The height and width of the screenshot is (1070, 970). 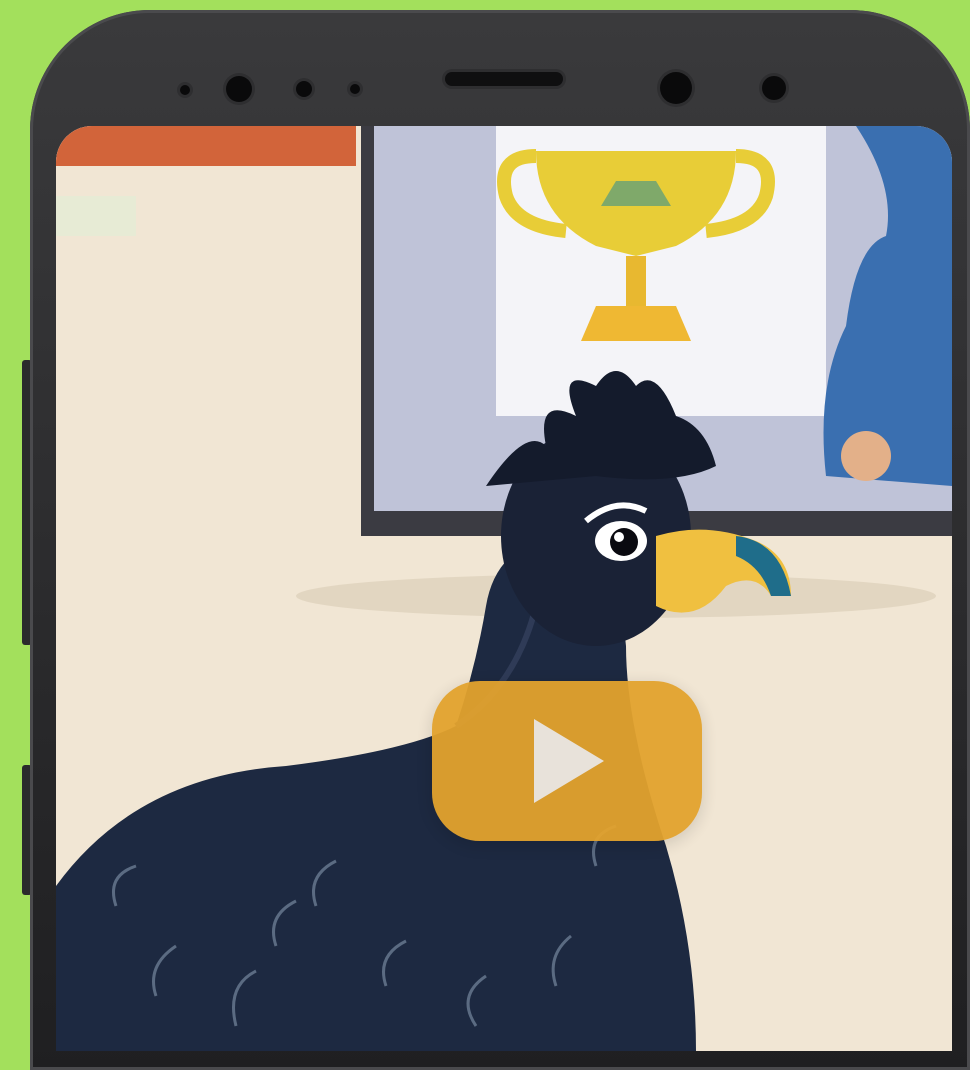 What do you see at coordinates (185, 90) in the screenshot?
I see `sensor-dot` at bounding box center [185, 90].